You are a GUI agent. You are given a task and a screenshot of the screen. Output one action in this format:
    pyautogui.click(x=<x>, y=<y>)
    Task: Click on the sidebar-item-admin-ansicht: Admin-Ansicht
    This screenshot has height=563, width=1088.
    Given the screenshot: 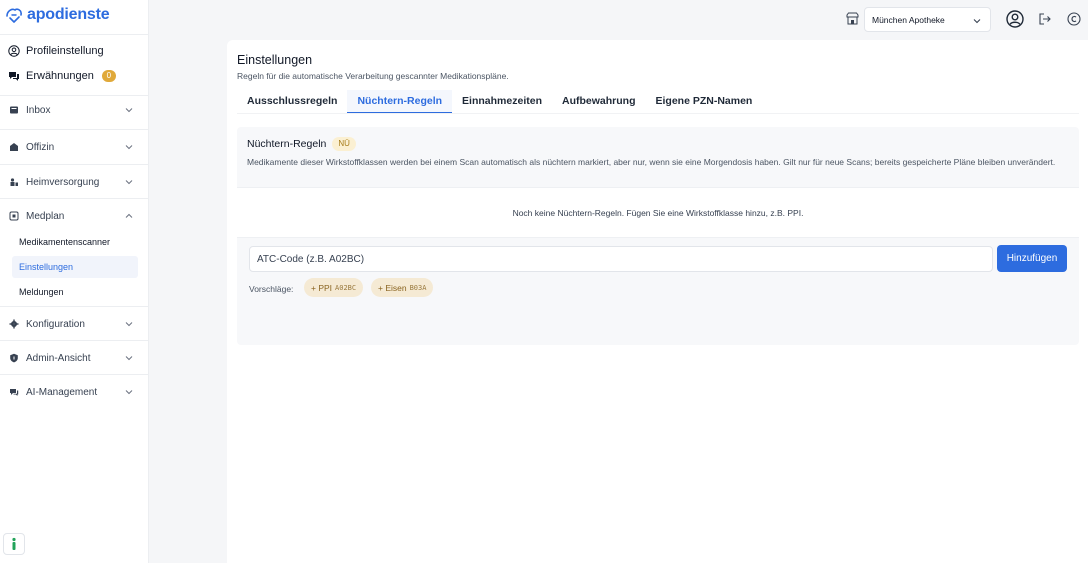 What is the action you would take?
    pyautogui.click(x=72, y=358)
    